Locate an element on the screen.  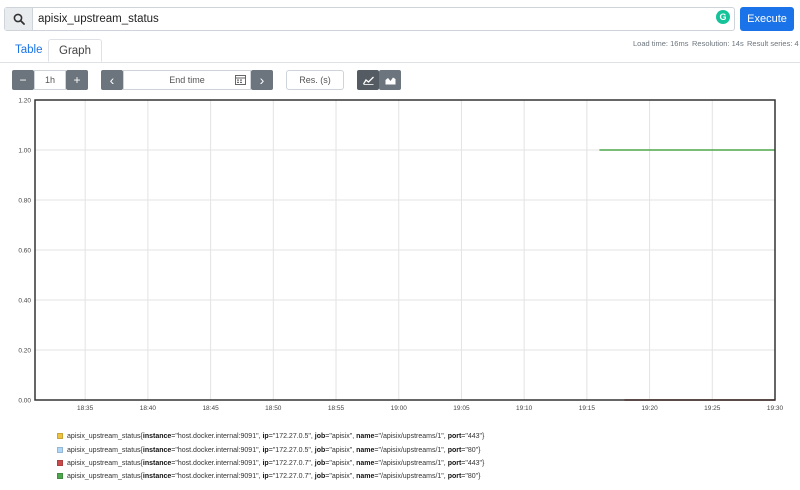
end-time-input: End time is located at coordinates (187, 80).